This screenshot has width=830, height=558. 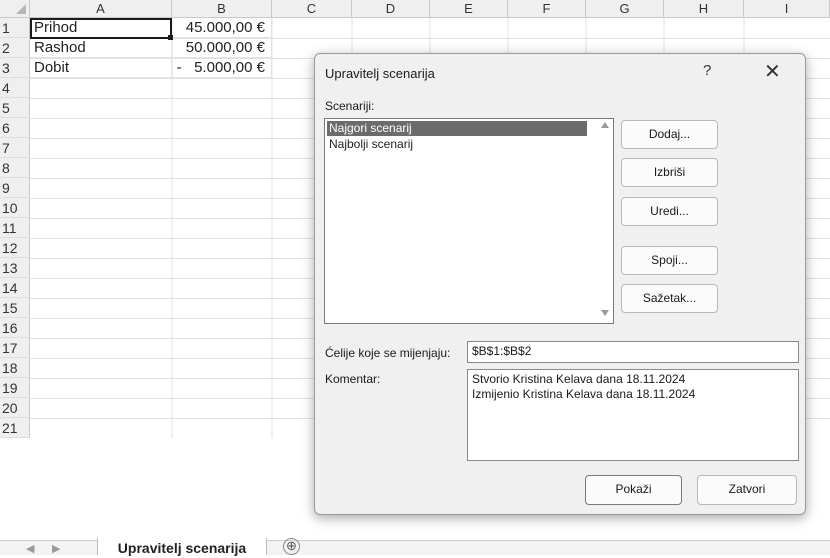 What do you see at coordinates (747, 490) in the screenshot?
I see `close-button: Zatvori` at bounding box center [747, 490].